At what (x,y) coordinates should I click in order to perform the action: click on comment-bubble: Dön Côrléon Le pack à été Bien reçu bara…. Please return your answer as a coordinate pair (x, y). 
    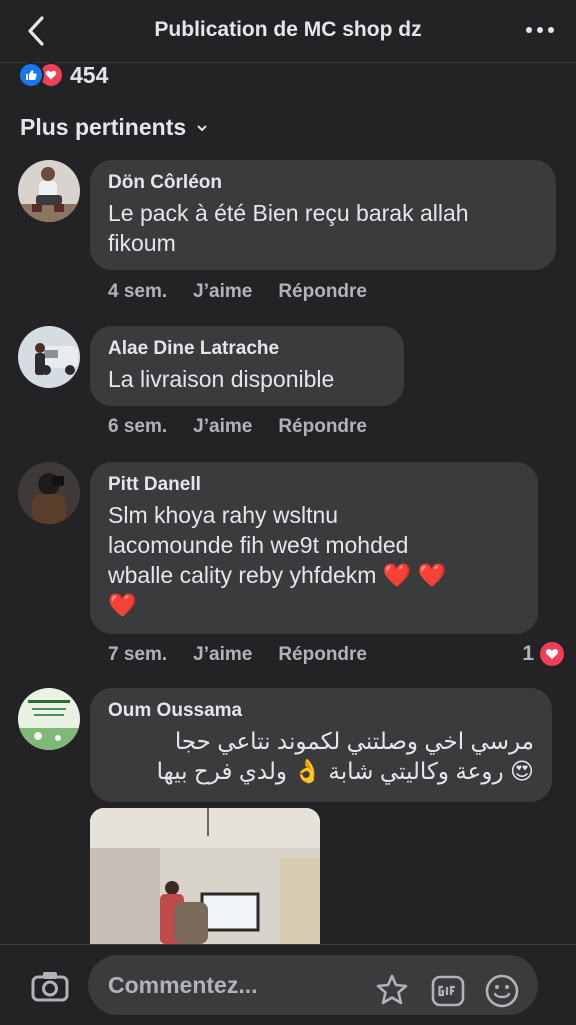
    Looking at the image, I should click on (323, 215).